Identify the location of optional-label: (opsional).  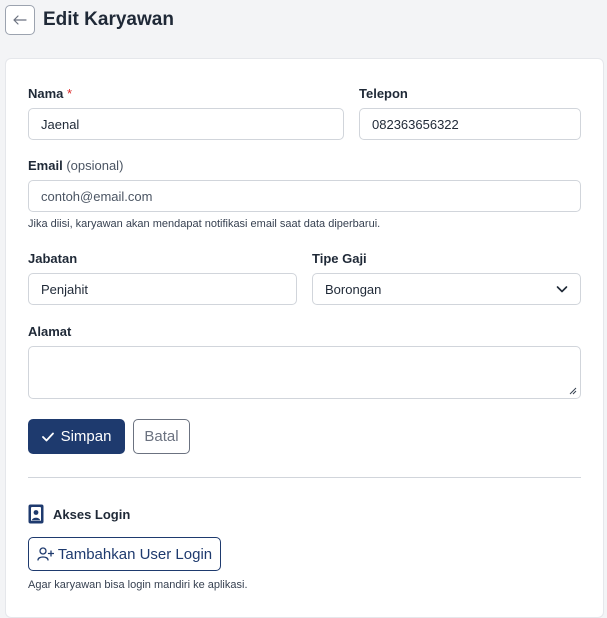
(95, 165).